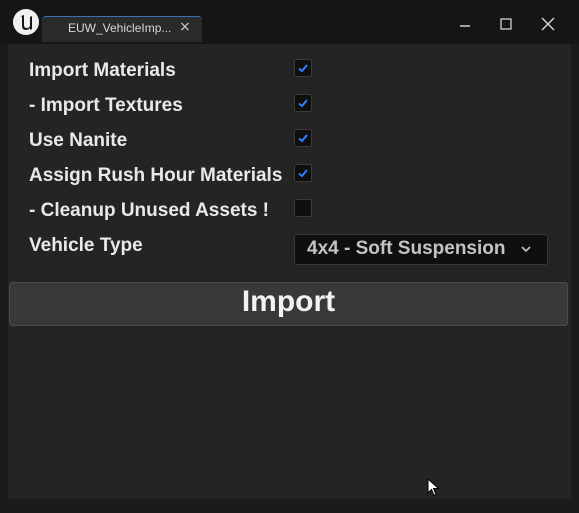 The height and width of the screenshot is (513, 579). What do you see at coordinates (106, 105) in the screenshot?
I see `import-textures-label: - Import Textures` at bounding box center [106, 105].